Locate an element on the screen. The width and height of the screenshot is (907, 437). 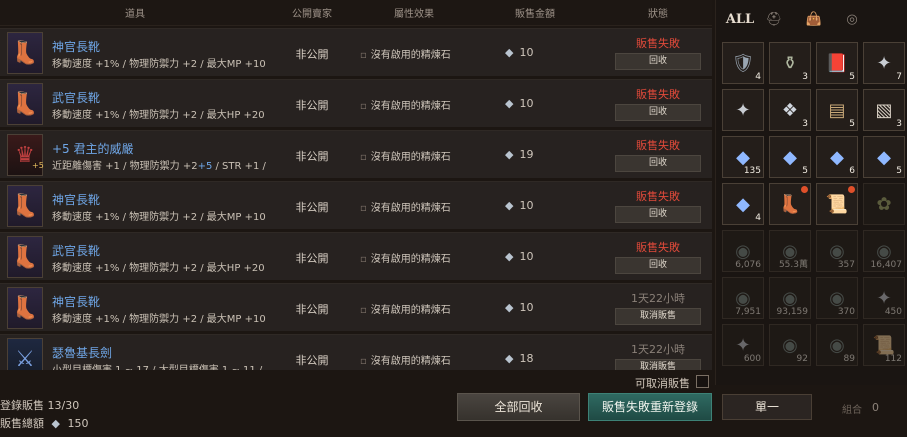
bag-icon: 👜 is located at coordinates (814, 19).